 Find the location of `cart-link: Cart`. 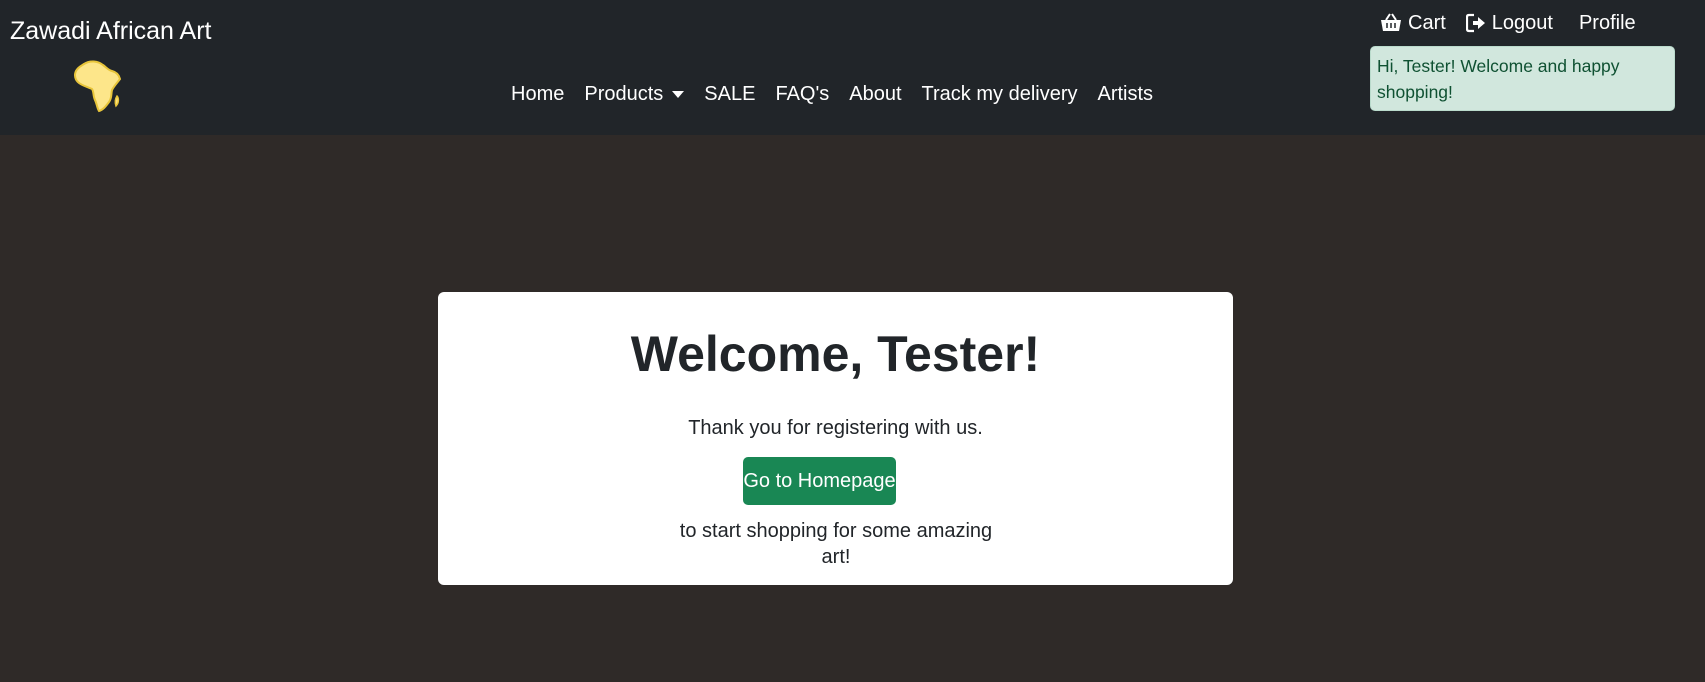

cart-link: Cart is located at coordinates (1413, 23).